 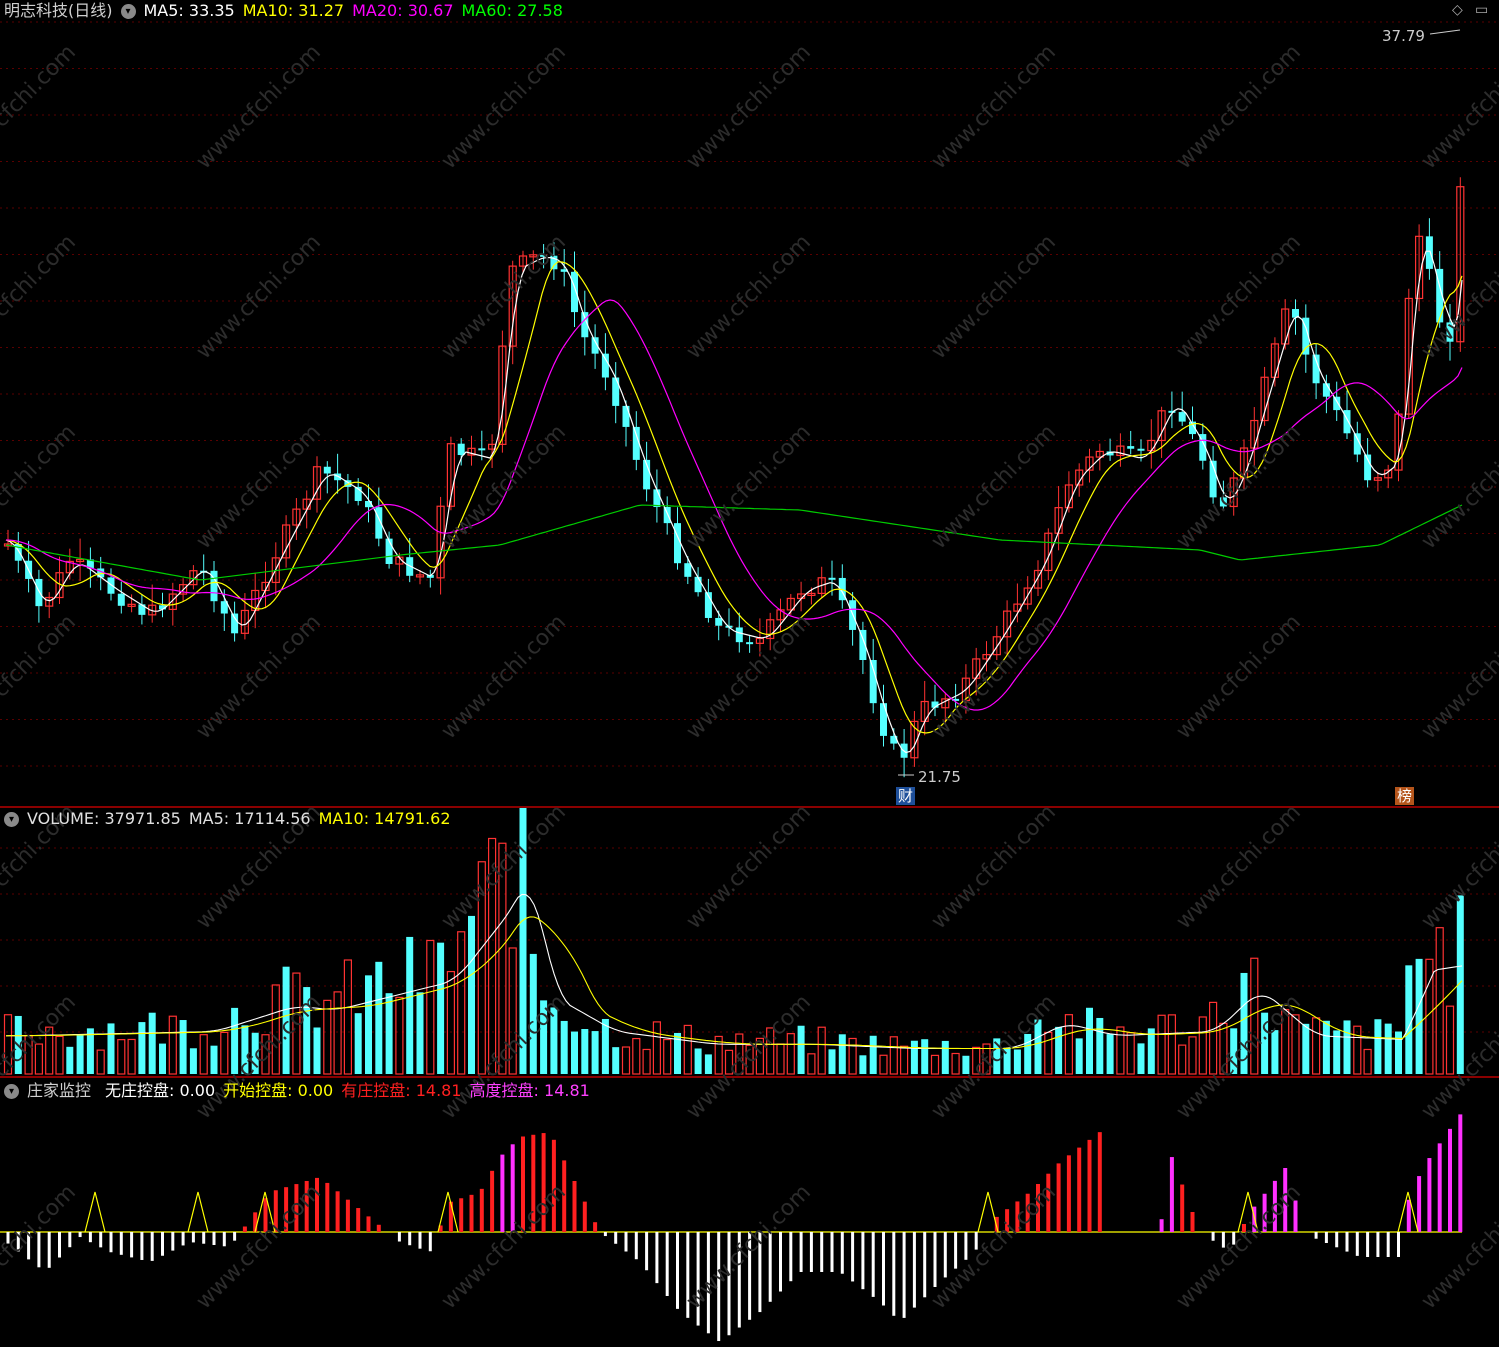 What do you see at coordinates (189, 10) in the screenshot?
I see `ma5-legend: MA5: 33.35` at bounding box center [189, 10].